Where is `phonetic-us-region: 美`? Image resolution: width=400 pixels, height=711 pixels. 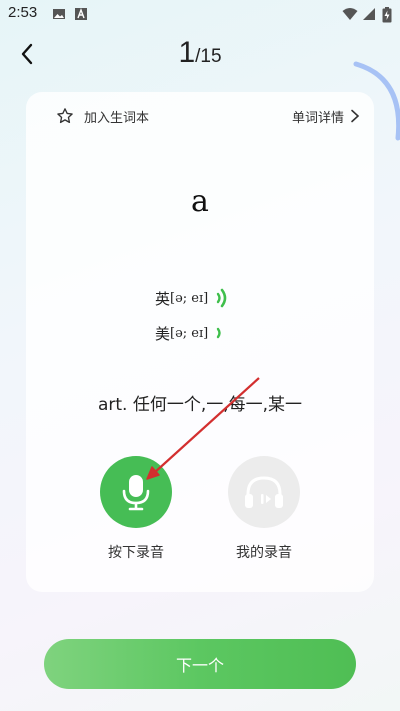 phonetic-us-region: 美 is located at coordinates (163, 333).